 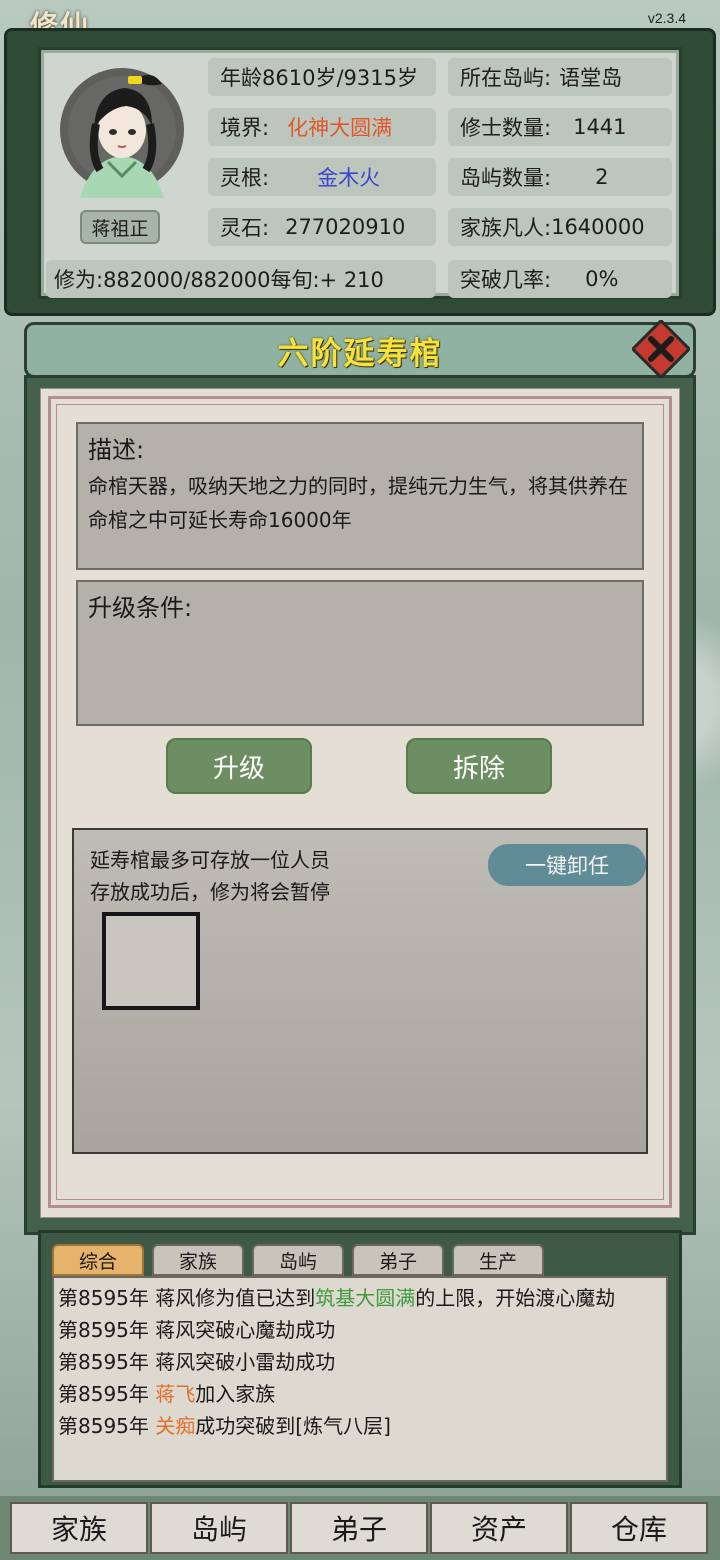 What do you see at coordinates (116, 450) in the screenshot?
I see `description-heading: 描述:` at bounding box center [116, 450].